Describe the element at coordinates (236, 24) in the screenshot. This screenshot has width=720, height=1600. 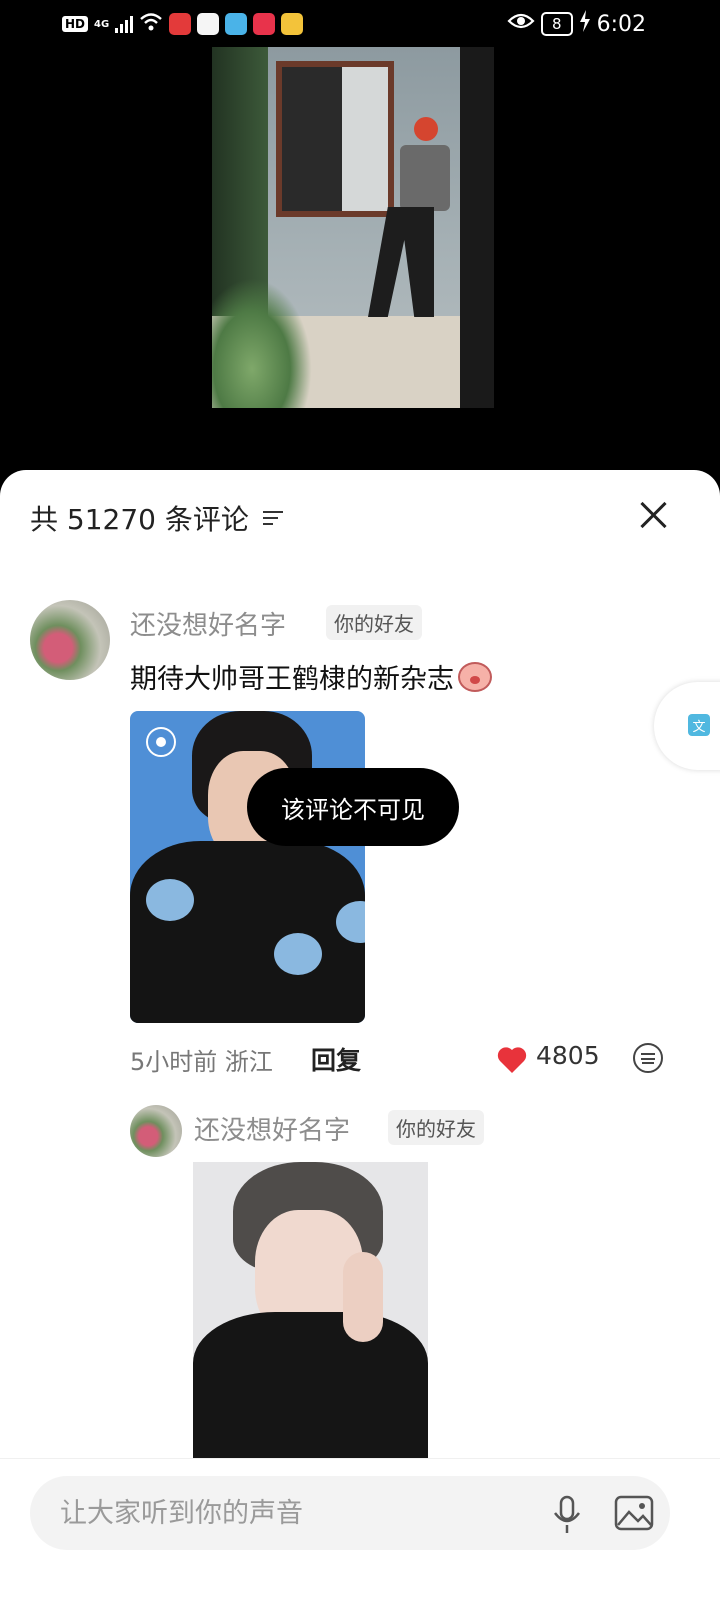
I see `app-icon-blue` at that location.